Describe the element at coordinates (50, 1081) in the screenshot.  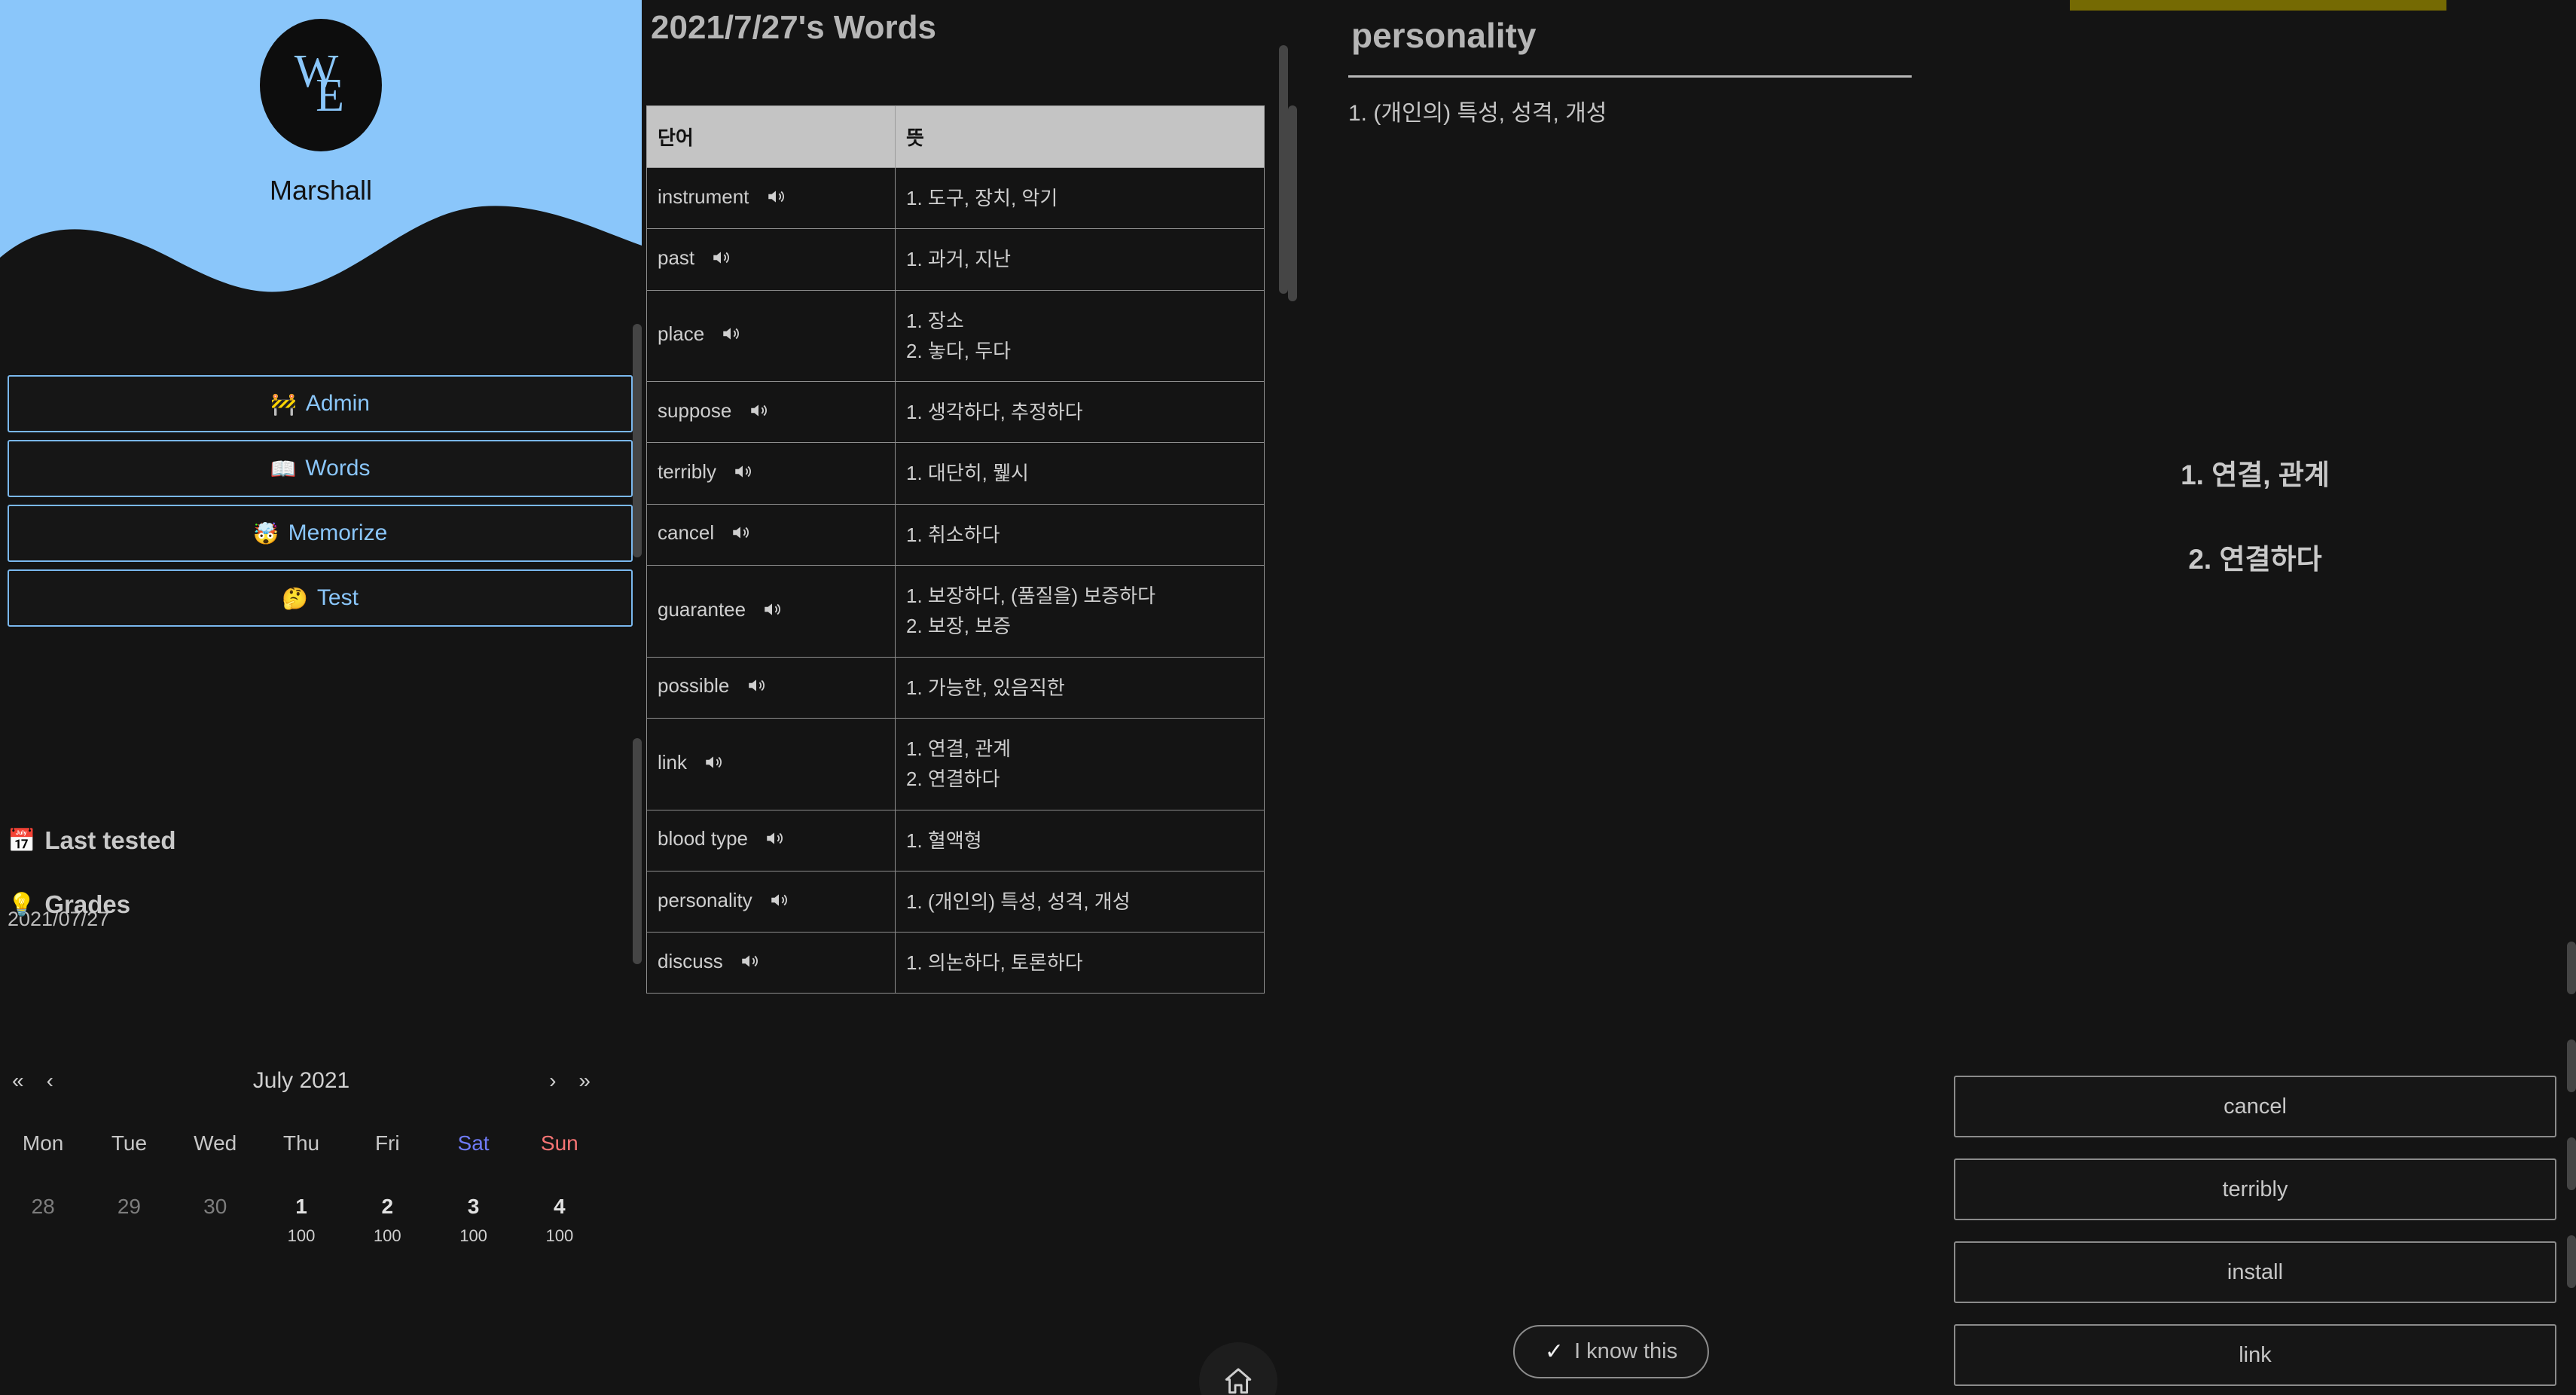
I see `calendar-prev-month-button: ‹` at that location.